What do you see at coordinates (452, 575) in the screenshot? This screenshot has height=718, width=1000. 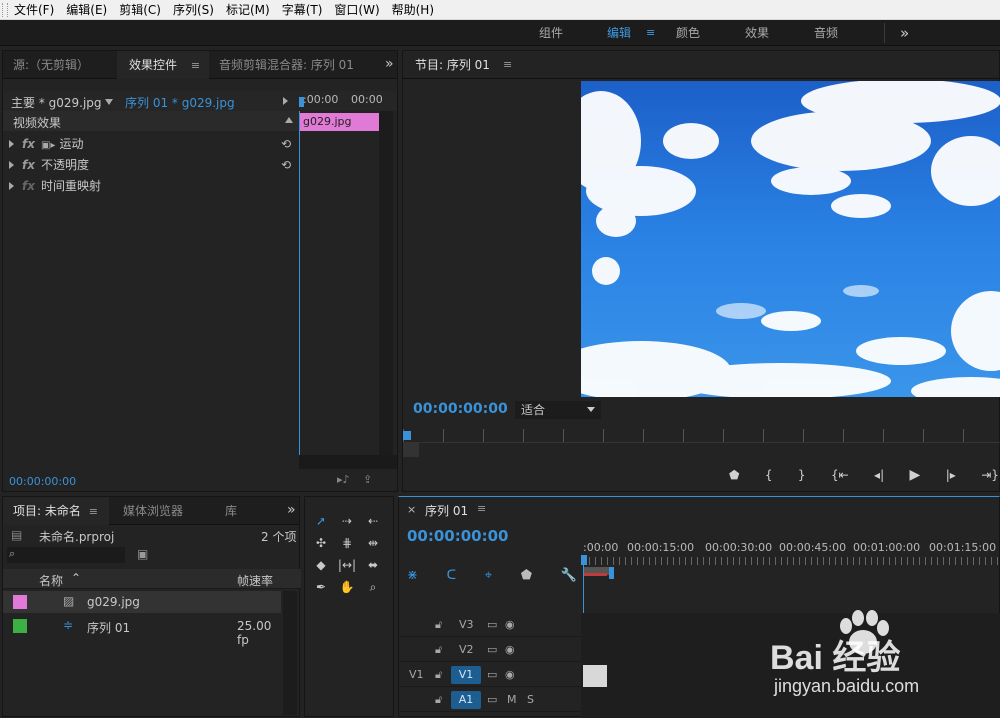 I see `linked-selection-icon: ᑕ` at bounding box center [452, 575].